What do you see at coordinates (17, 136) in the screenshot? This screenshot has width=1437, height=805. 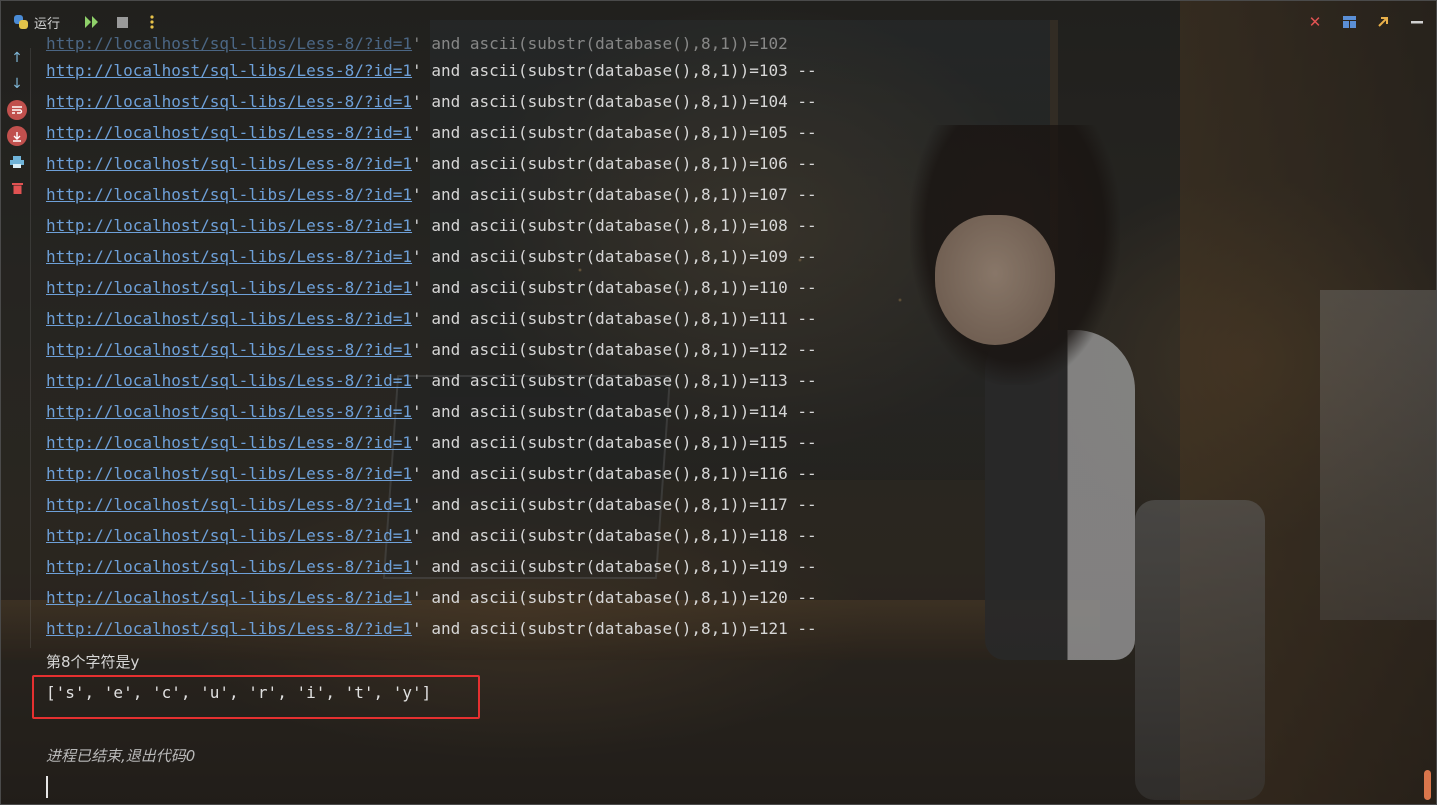 I see `scroll-to-end-icon` at bounding box center [17, 136].